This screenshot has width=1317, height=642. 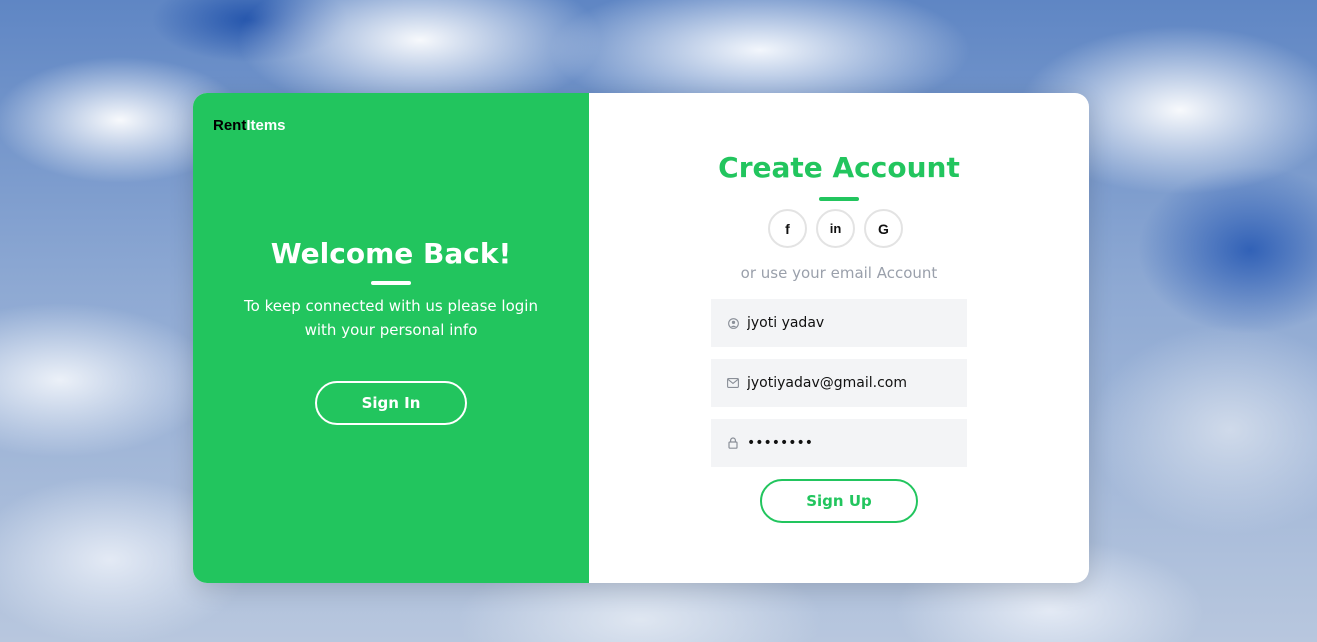 What do you see at coordinates (733, 323) in the screenshot?
I see `user-icon` at bounding box center [733, 323].